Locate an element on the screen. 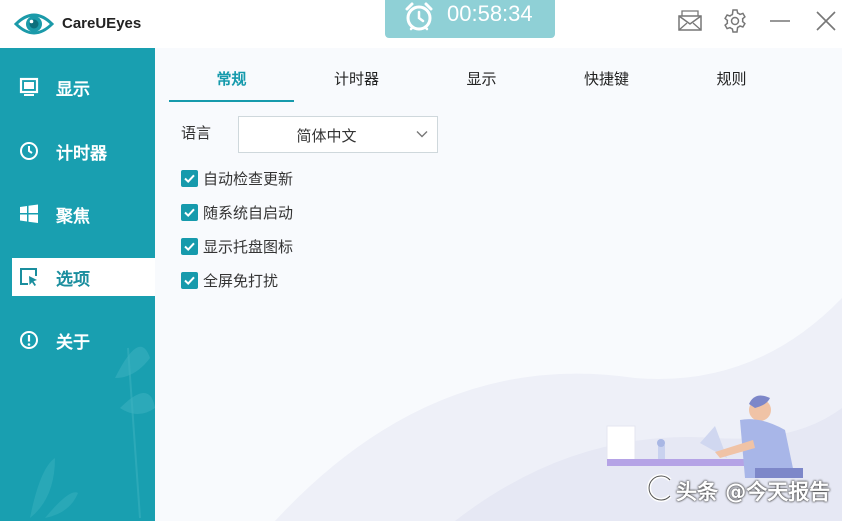  feedback-button is located at coordinates (690, 21).